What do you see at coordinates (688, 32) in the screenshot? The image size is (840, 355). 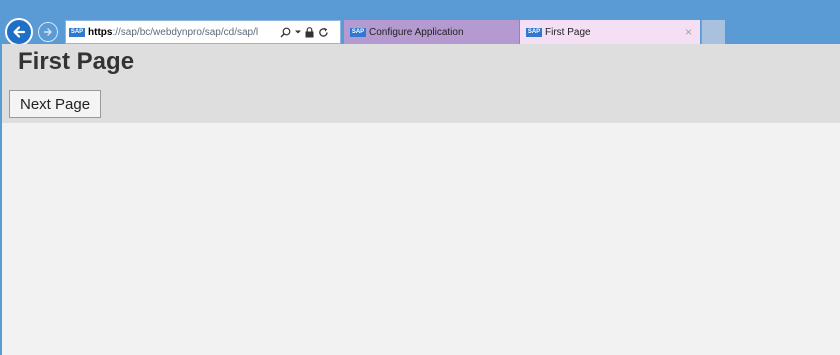 I see `close-tab-icon: ×` at bounding box center [688, 32].